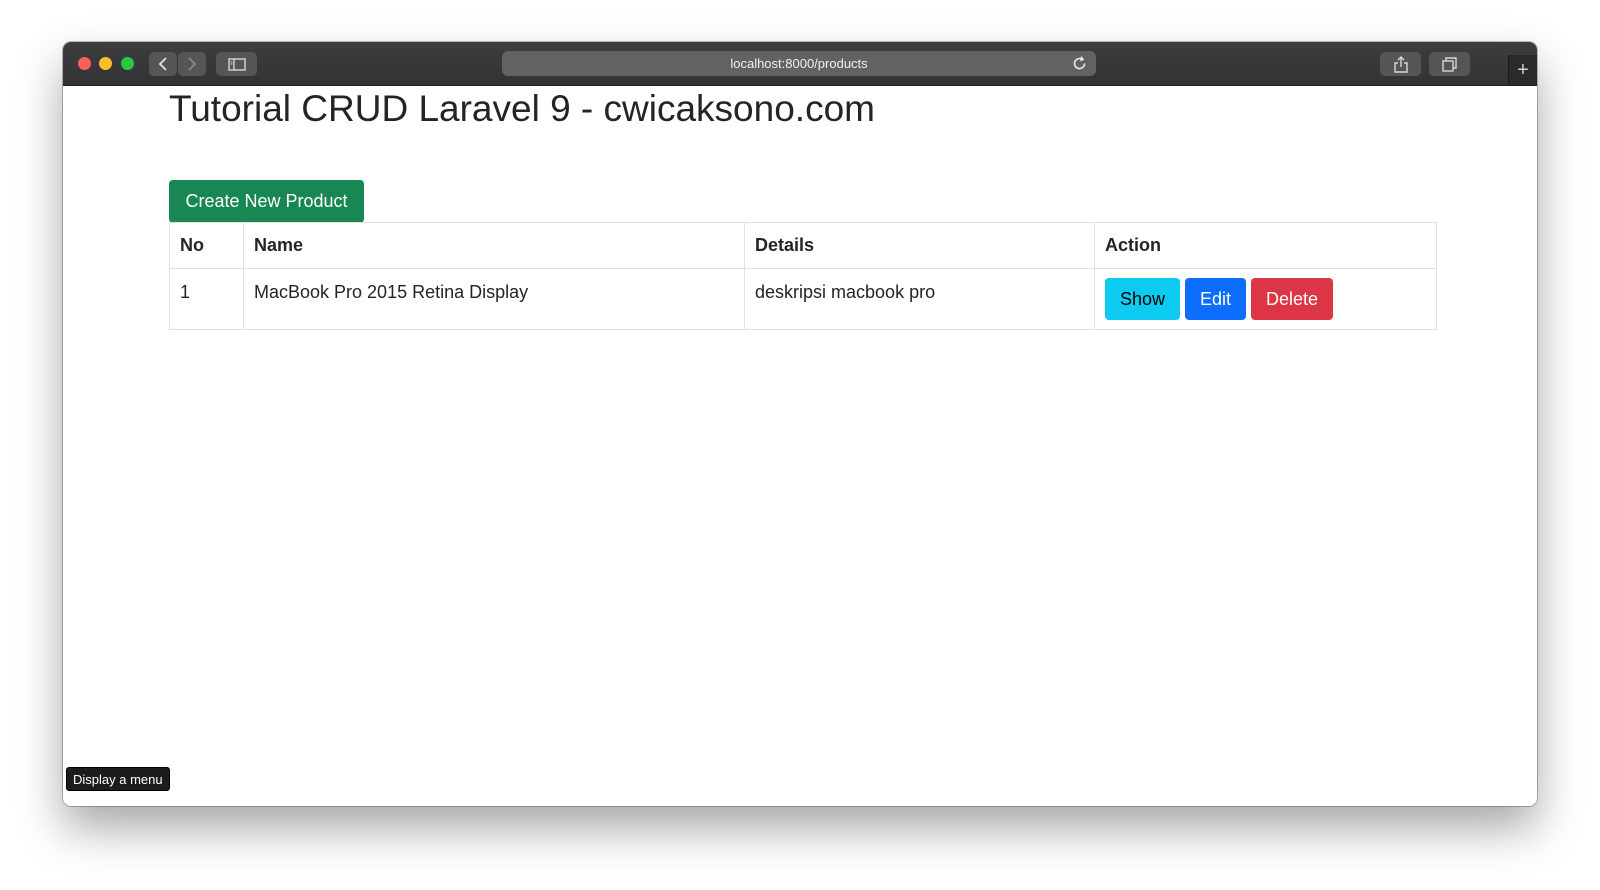 This screenshot has height=890, width=1600. I want to click on tabs-overview-icon, so click(1449, 64).